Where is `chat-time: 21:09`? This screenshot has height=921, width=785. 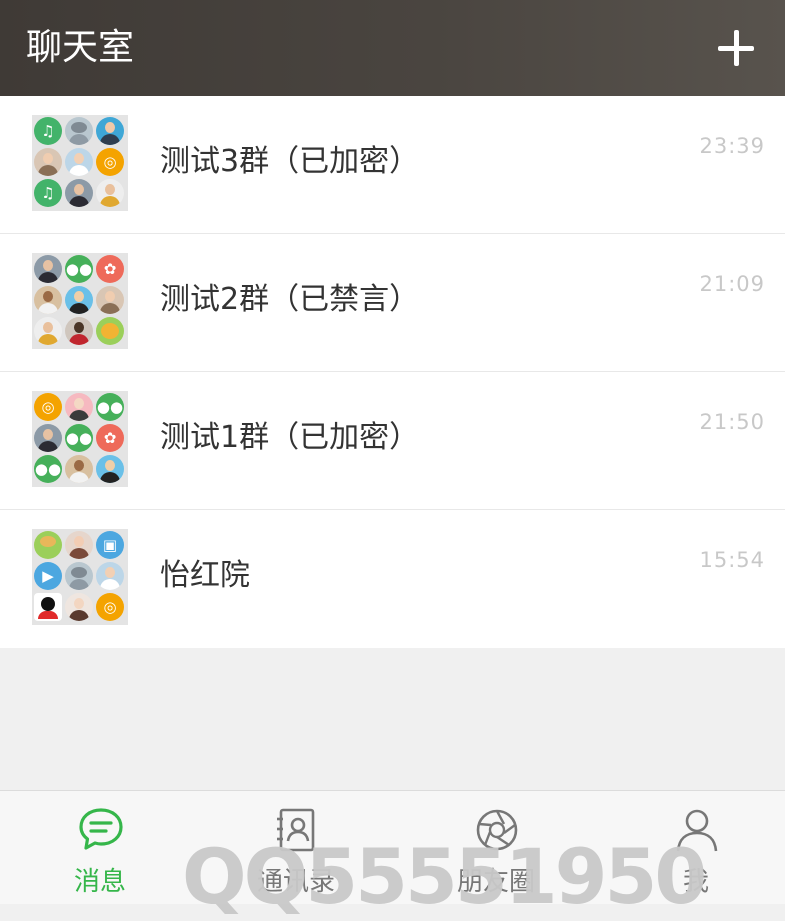 chat-time: 21:09 is located at coordinates (732, 284).